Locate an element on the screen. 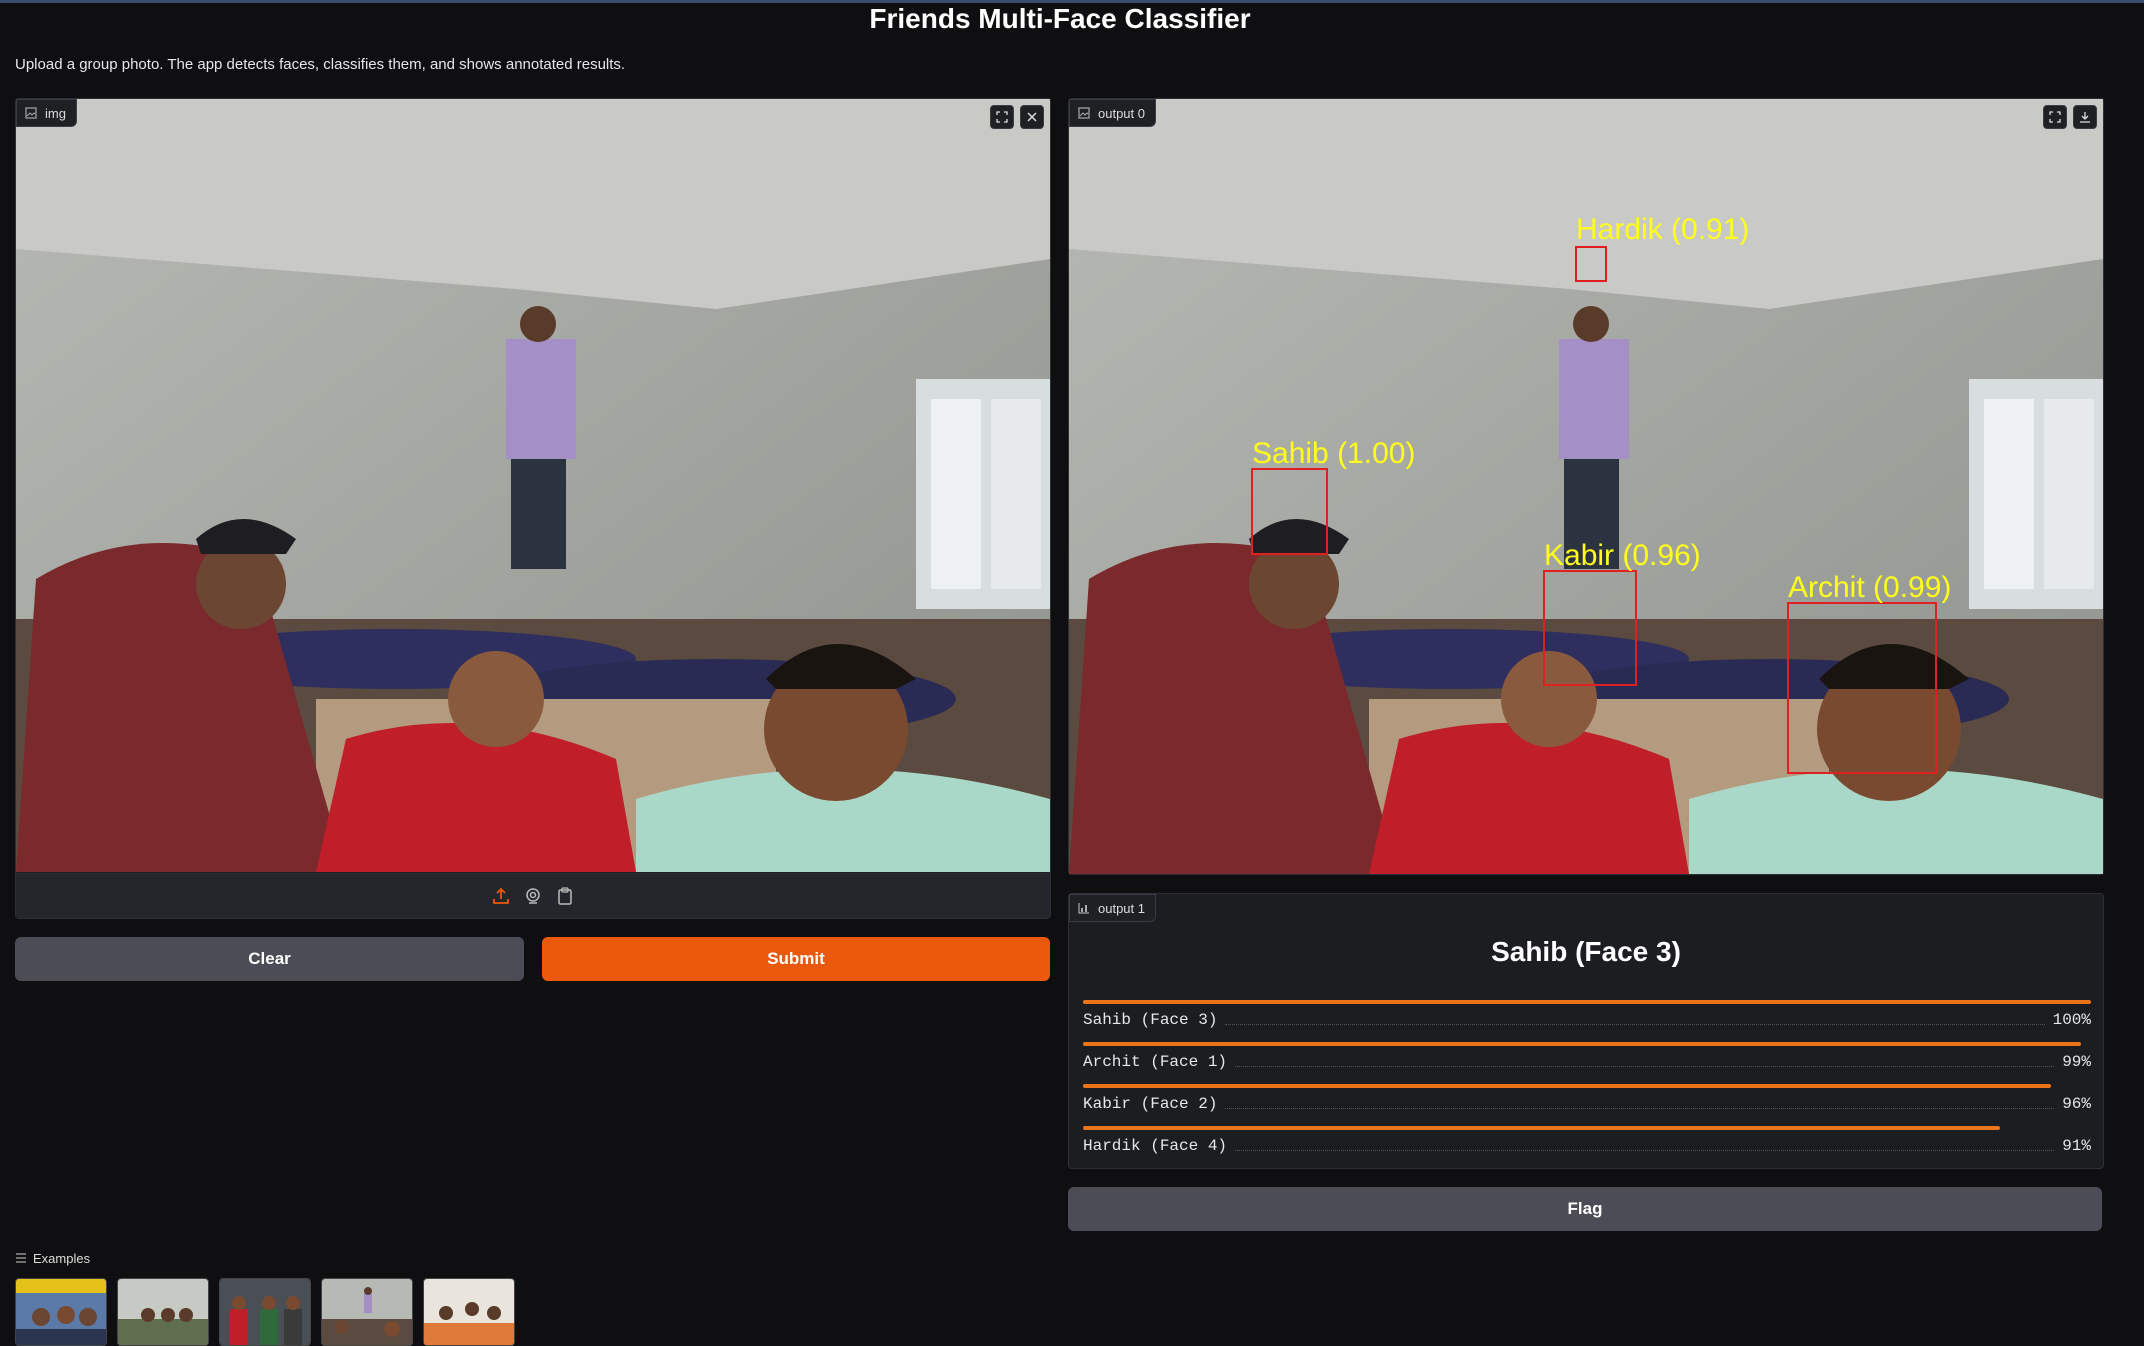 The height and width of the screenshot is (1346, 2144). svg-text: Sahib (1.00) is located at coordinates (1333, 453).